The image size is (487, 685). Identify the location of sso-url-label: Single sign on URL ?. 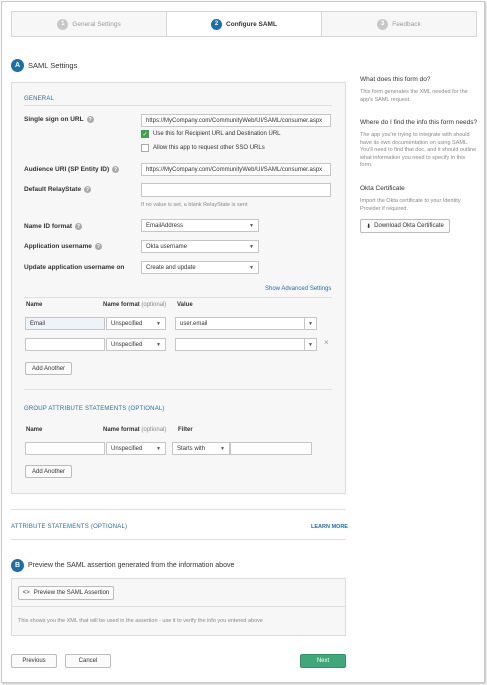
(59, 119).